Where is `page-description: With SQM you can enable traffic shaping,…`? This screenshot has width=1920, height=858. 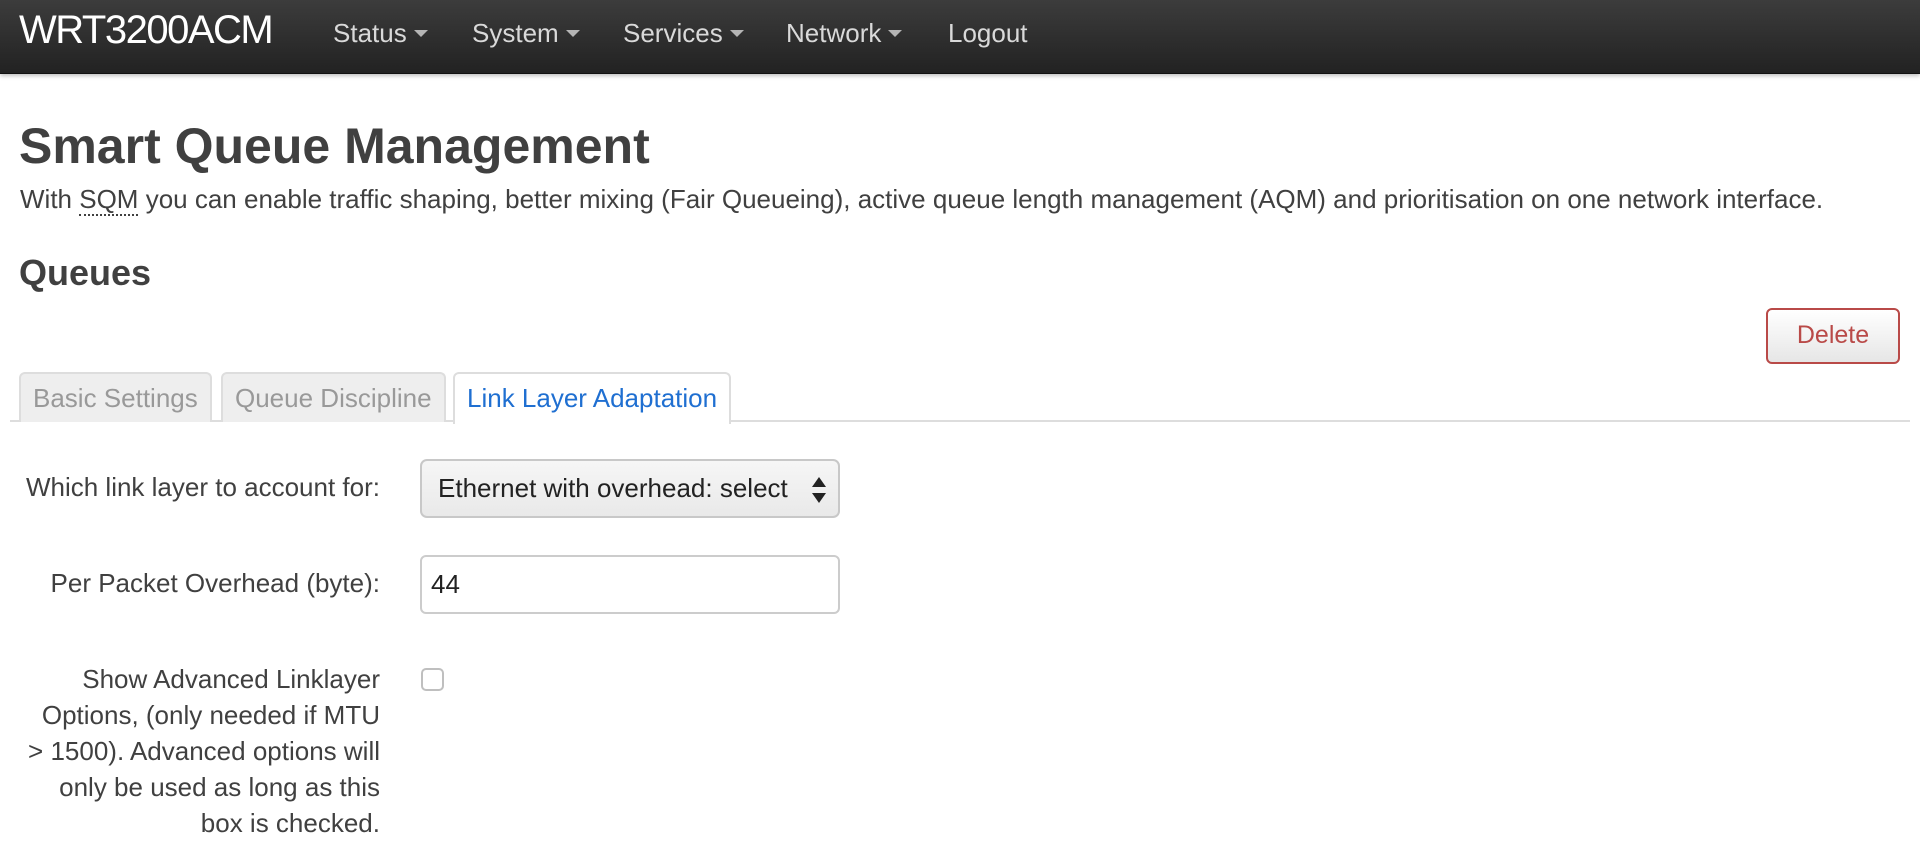 page-description: With SQM you can enable traffic shaping,… is located at coordinates (960, 199).